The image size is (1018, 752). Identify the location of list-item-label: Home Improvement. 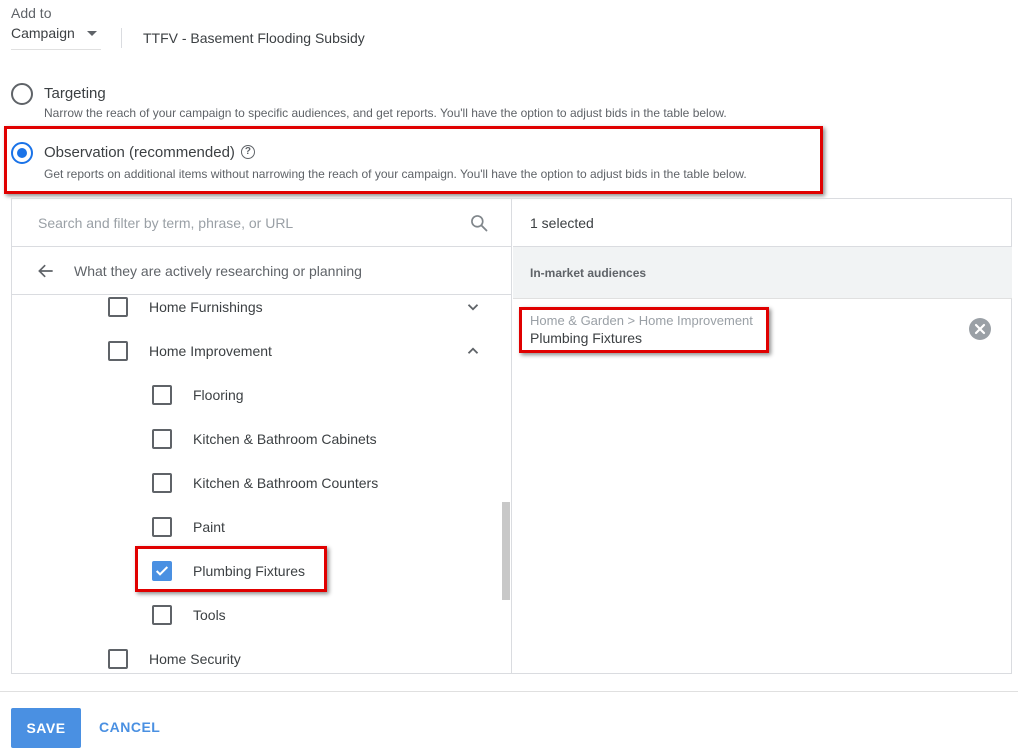
(210, 351).